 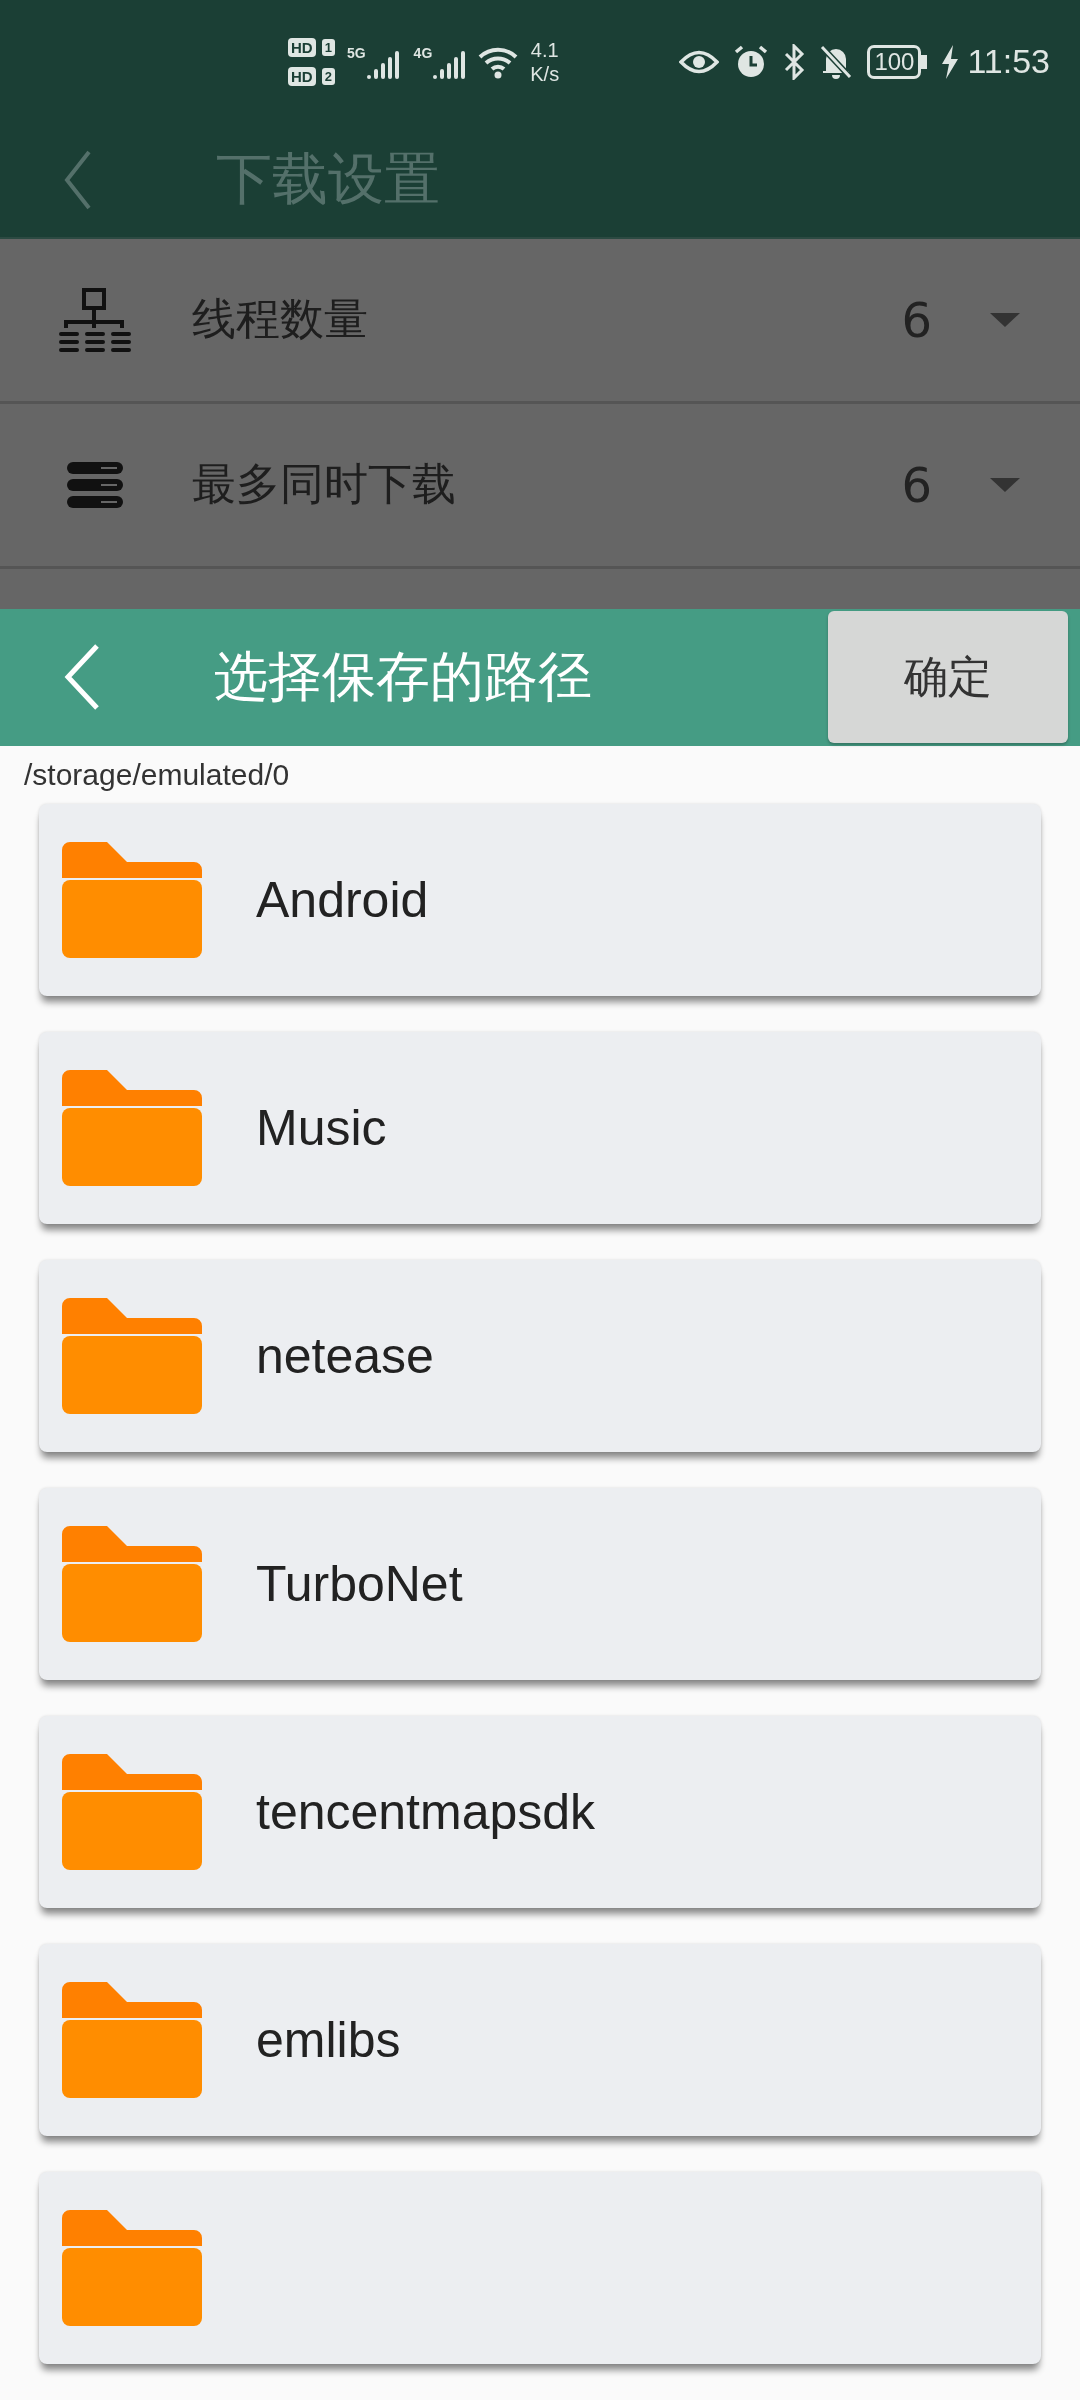 What do you see at coordinates (328, 2040) in the screenshot?
I see `folder-name: emlibs` at bounding box center [328, 2040].